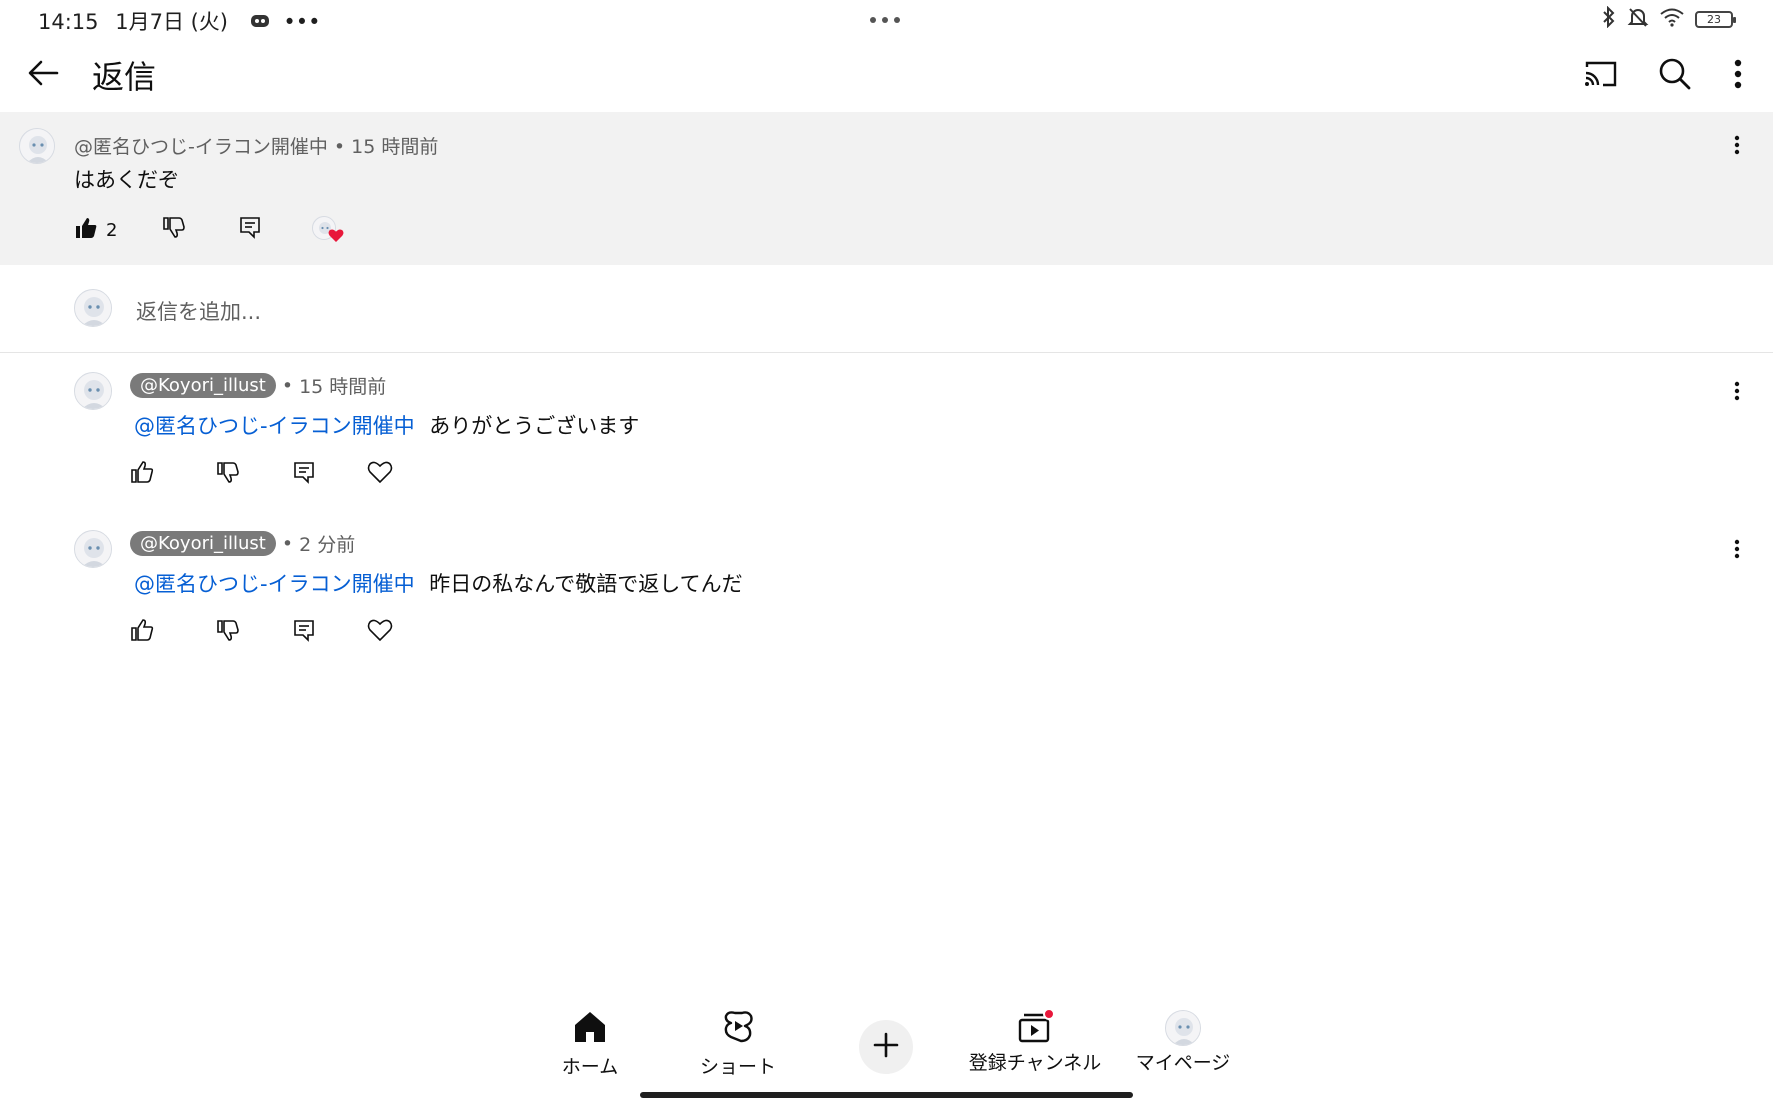  Describe the element at coordinates (302, 22) in the screenshot. I see `status-more: •••` at that location.